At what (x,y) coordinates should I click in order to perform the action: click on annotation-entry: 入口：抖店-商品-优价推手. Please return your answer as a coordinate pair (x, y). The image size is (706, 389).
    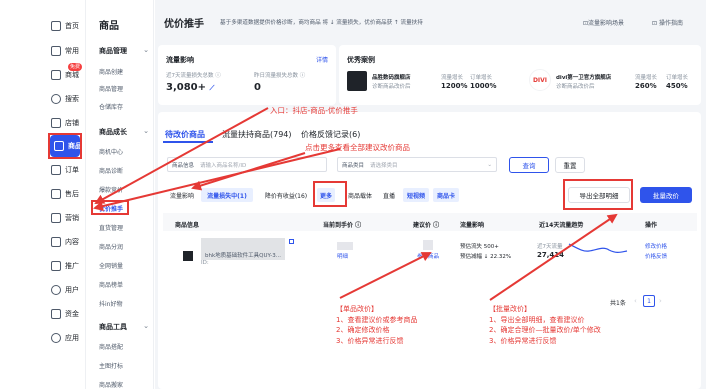
    Looking at the image, I should click on (314, 110).